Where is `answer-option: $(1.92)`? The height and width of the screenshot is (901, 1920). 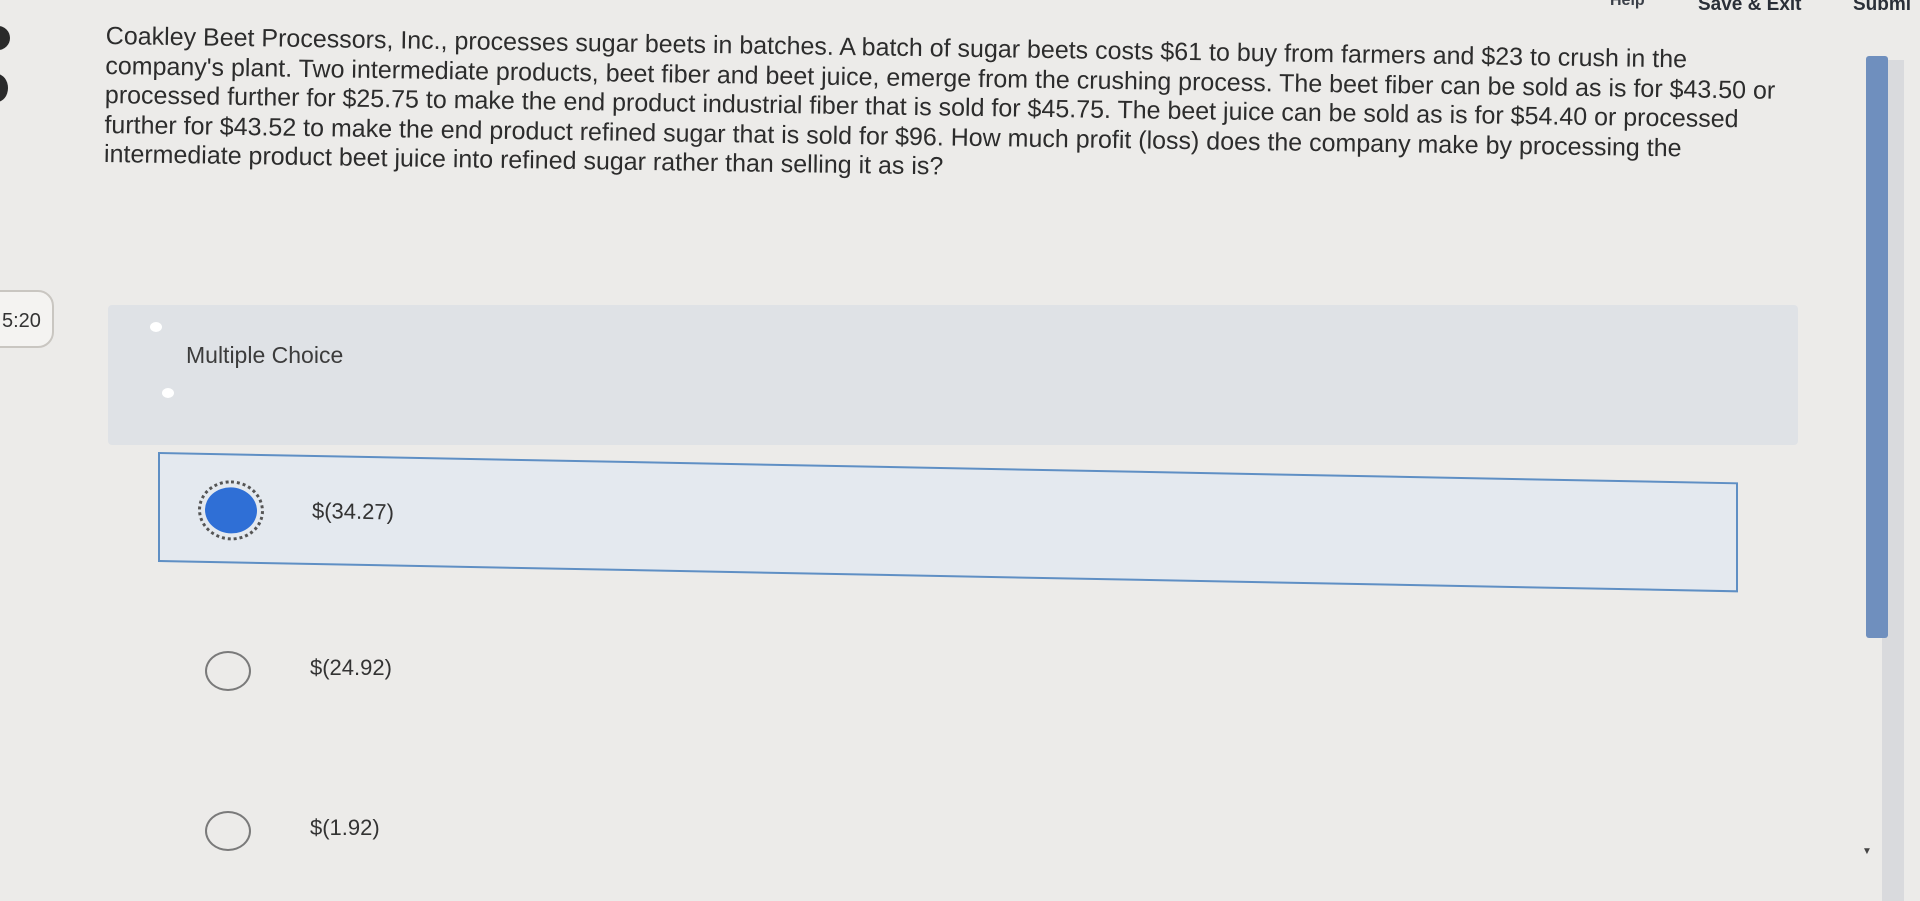
answer-option: $(1.92) is located at coordinates (948, 830).